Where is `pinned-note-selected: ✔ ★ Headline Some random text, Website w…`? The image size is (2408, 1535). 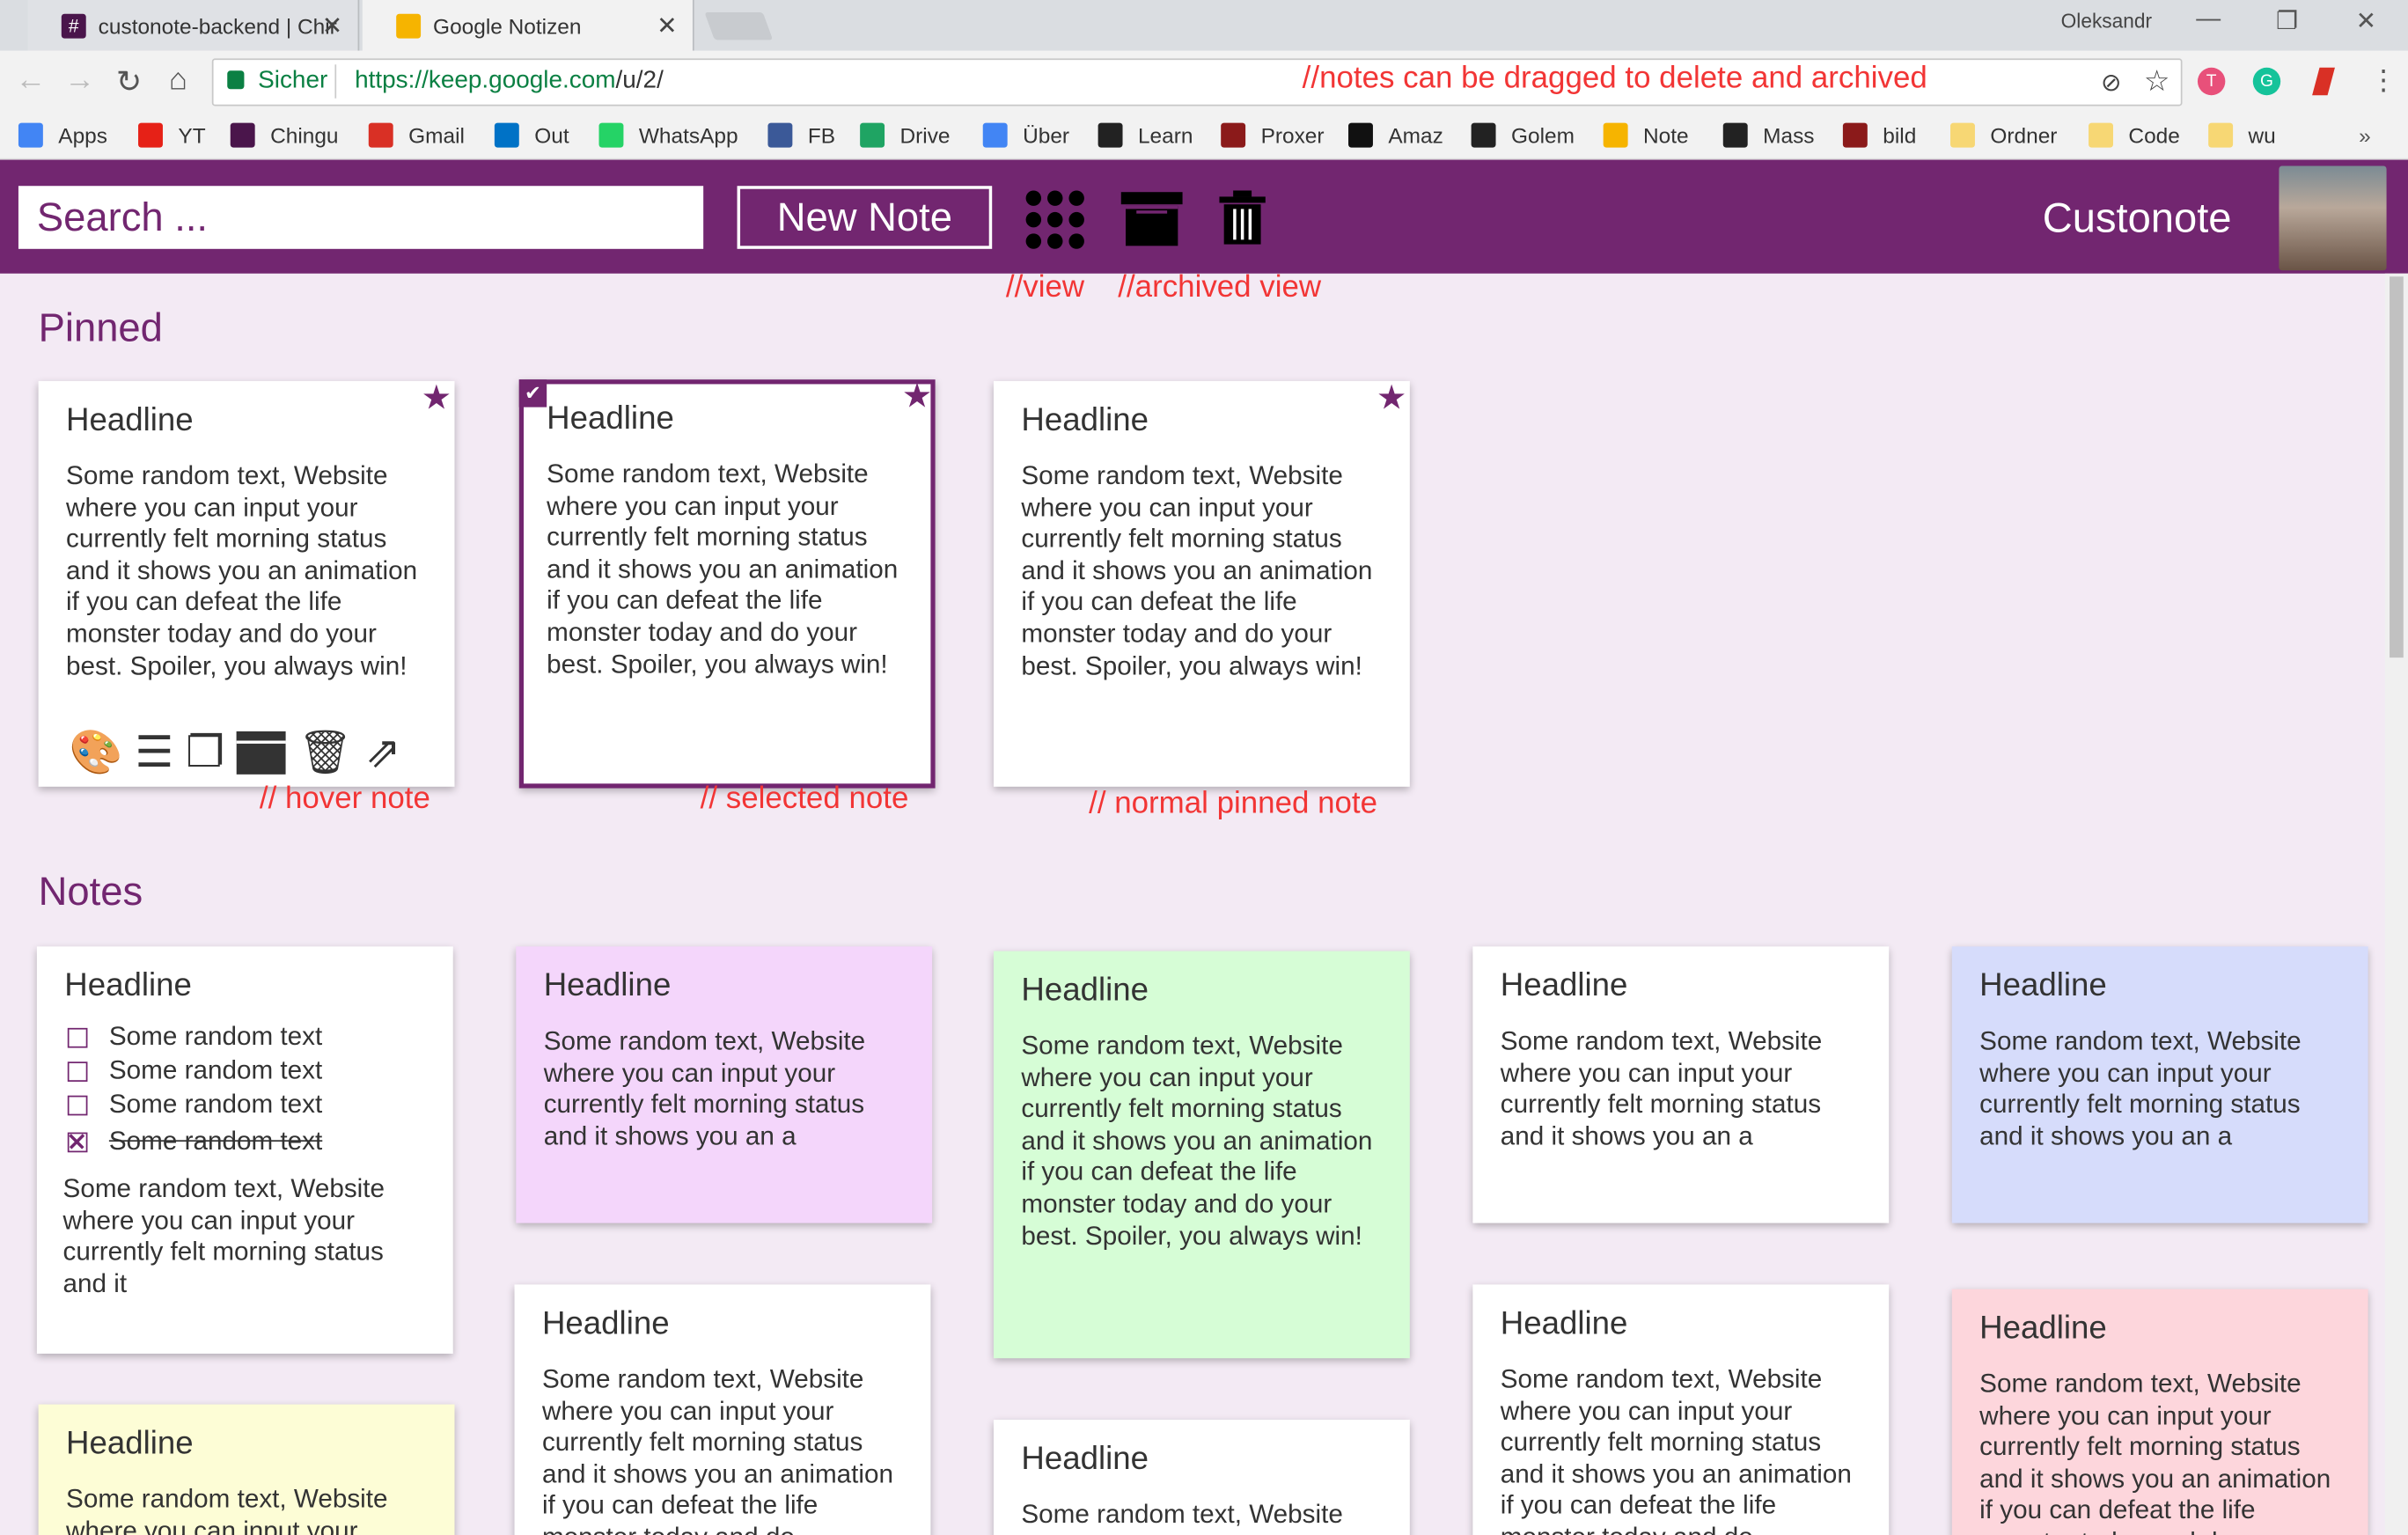
pinned-note-selected: ✔ ★ Headline Some random text, Website w… is located at coordinates (727, 583).